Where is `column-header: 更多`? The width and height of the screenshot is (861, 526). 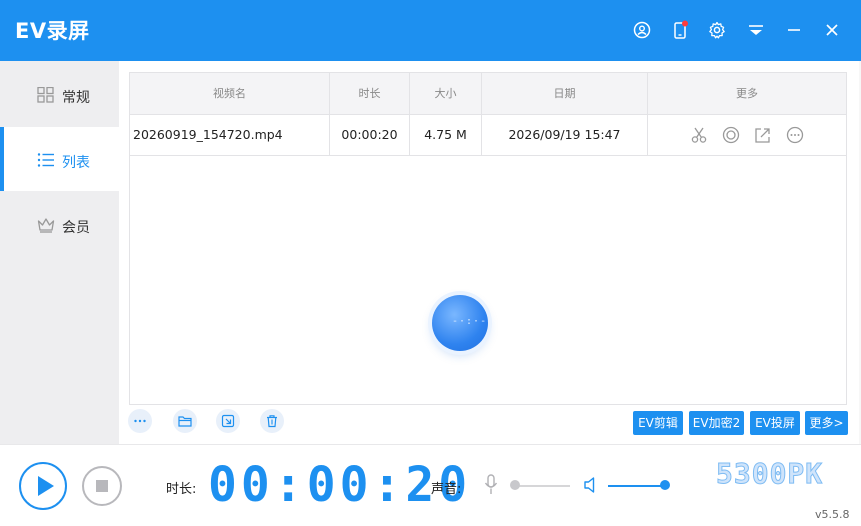
column-header: 更多 is located at coordinates (747, 93).